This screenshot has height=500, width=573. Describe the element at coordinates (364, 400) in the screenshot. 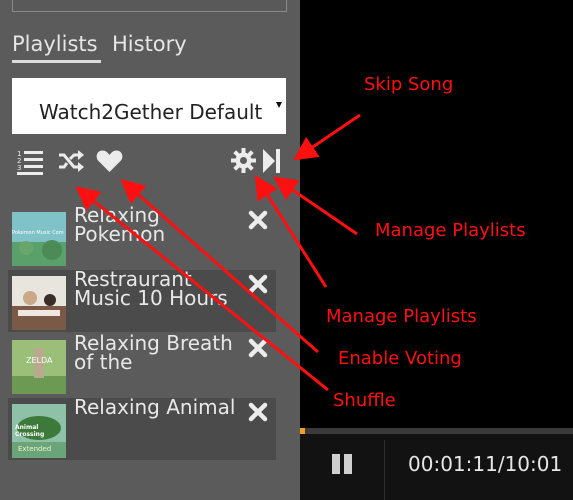

I see `annotation-shuffle: Shuffle` at that location.